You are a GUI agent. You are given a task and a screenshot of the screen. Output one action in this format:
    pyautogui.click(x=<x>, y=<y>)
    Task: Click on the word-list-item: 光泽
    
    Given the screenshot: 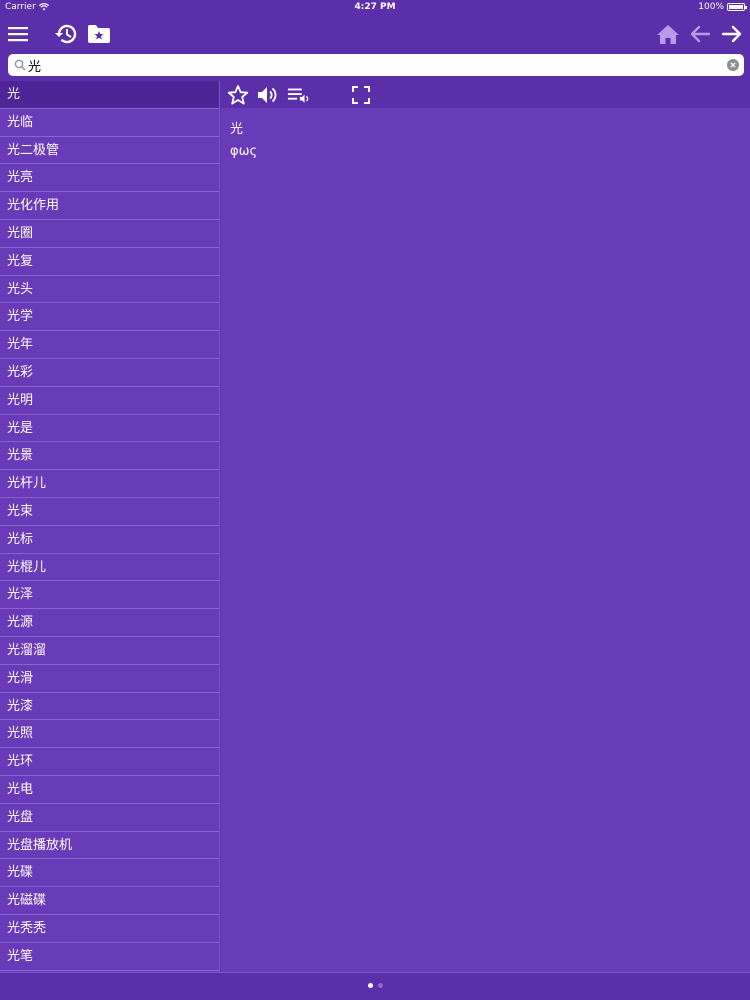 What is the action you would take?
    pyautogui.click(x=109, y=595)
    